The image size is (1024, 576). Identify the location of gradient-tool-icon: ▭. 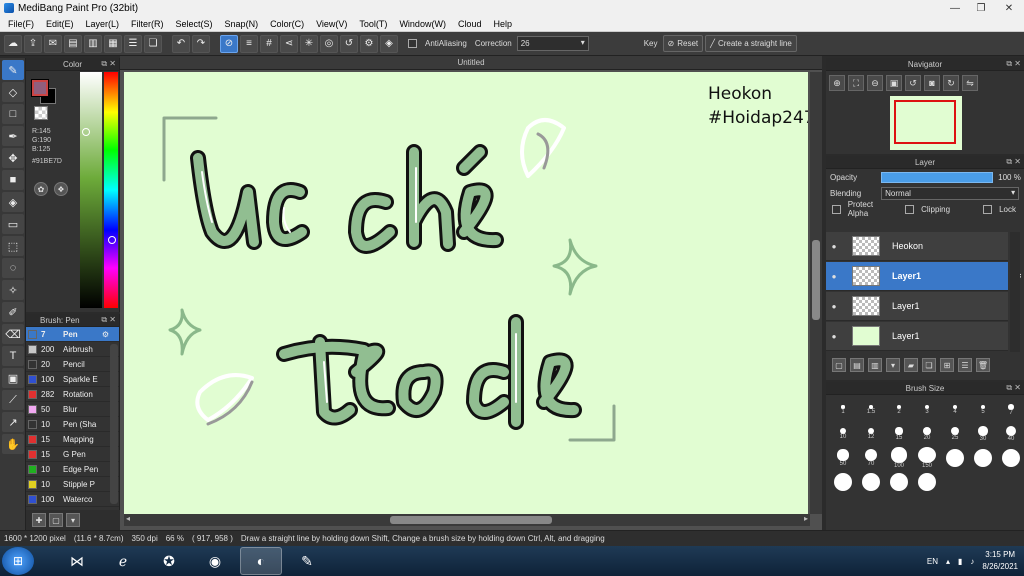
(13, 224).